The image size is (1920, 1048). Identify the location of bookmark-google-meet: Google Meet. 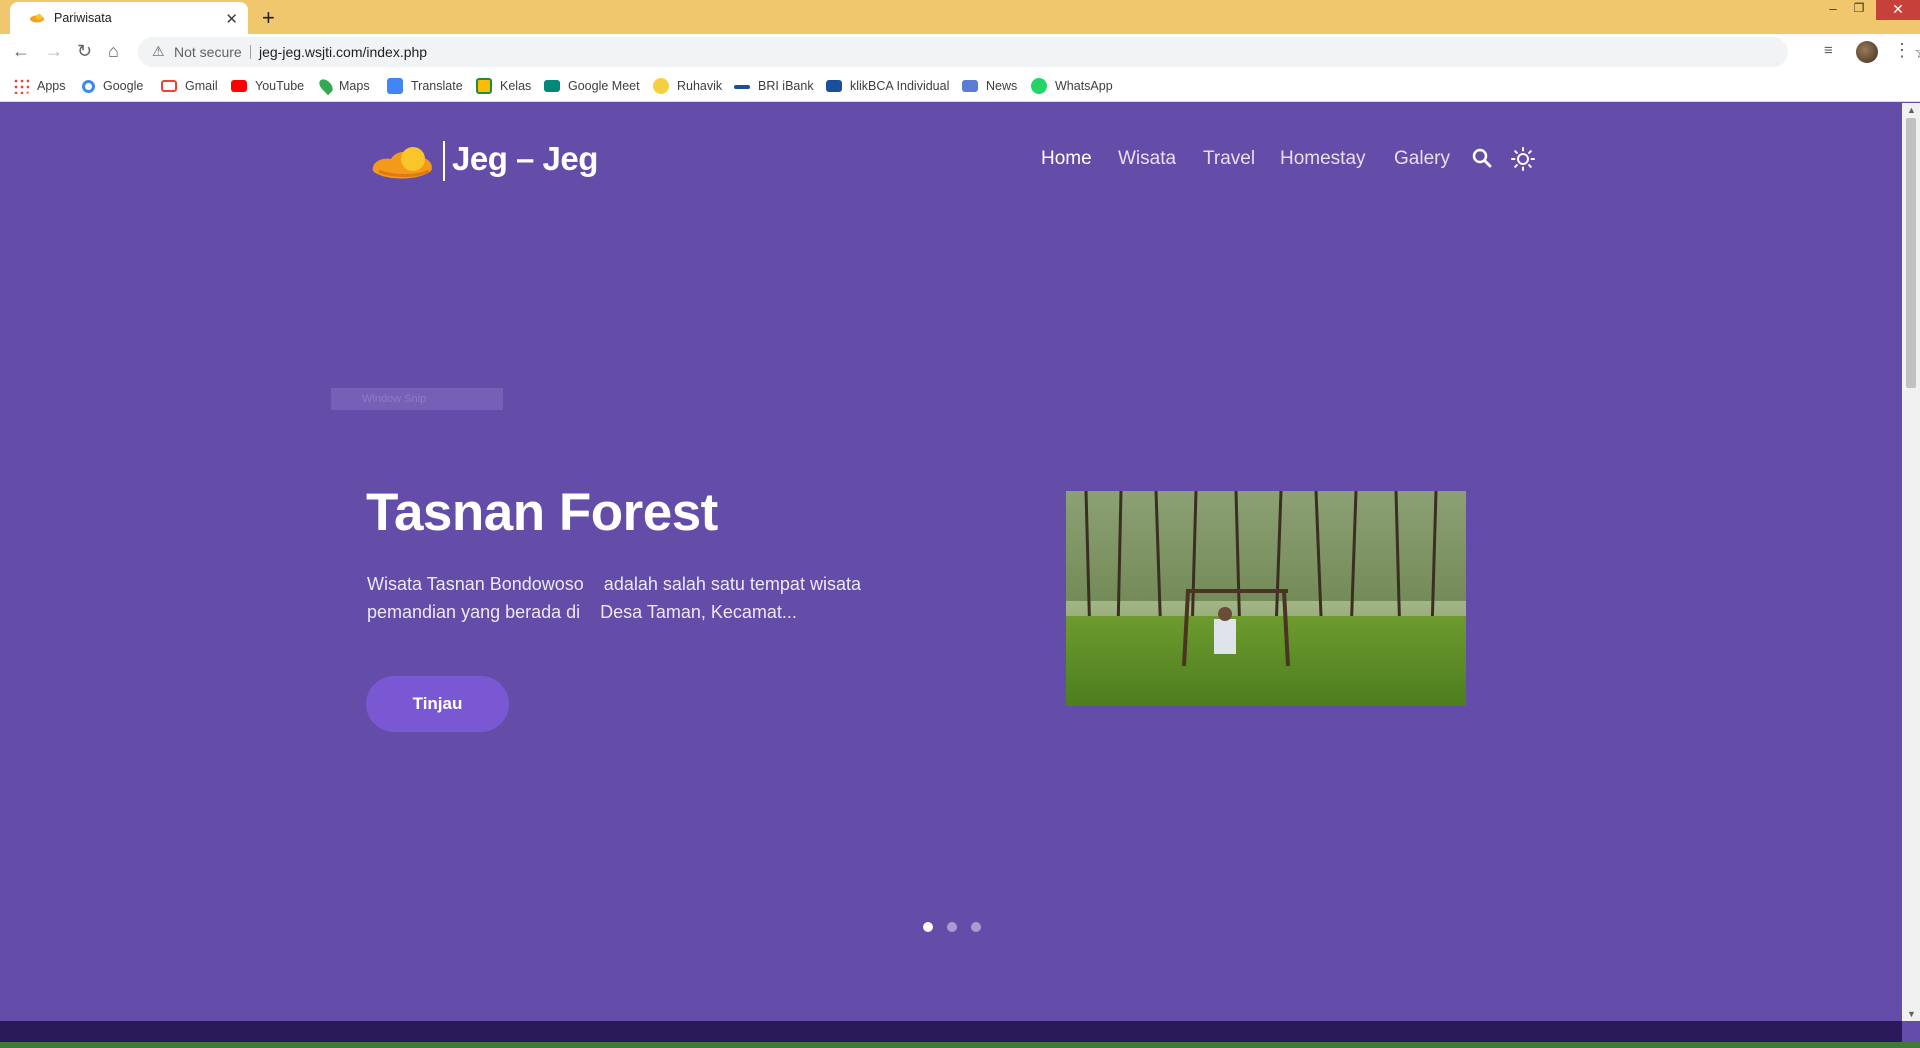
(592, 86).